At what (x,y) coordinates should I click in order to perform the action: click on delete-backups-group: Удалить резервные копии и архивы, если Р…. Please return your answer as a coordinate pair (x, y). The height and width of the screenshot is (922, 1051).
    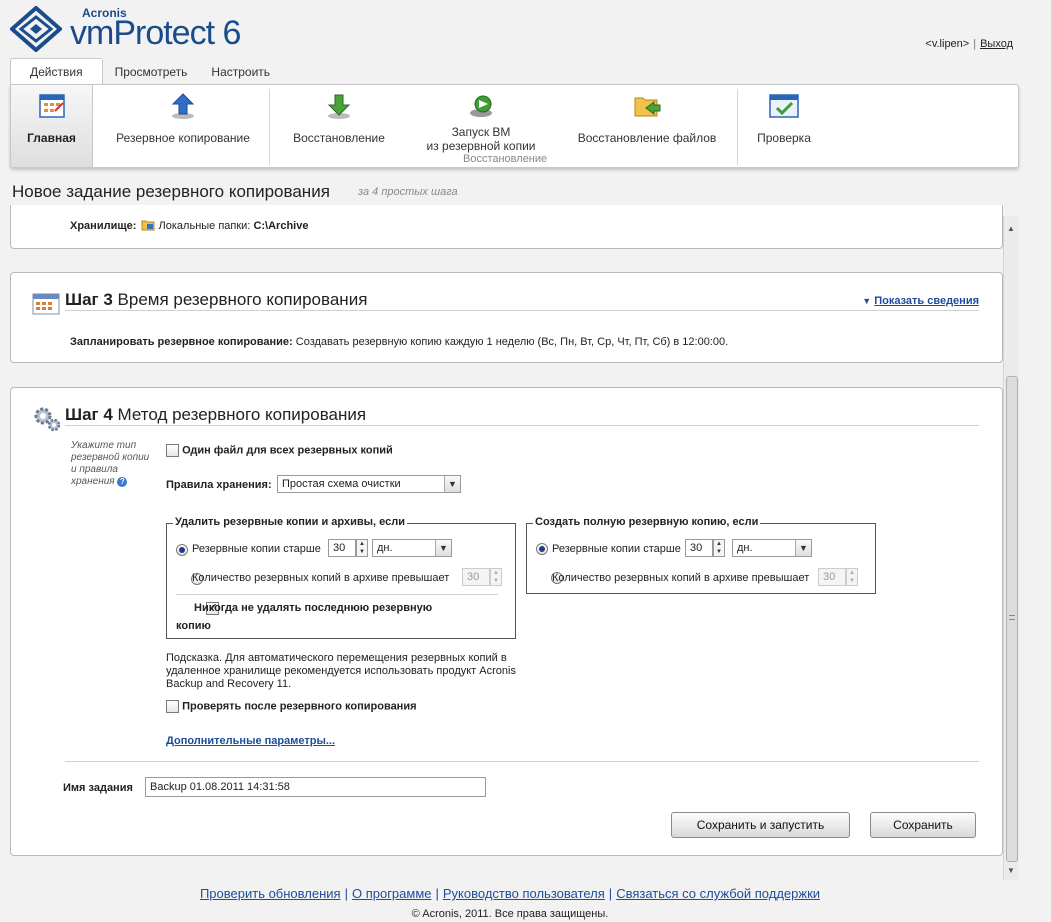
    Looking at the image, I should click on (341, 577).